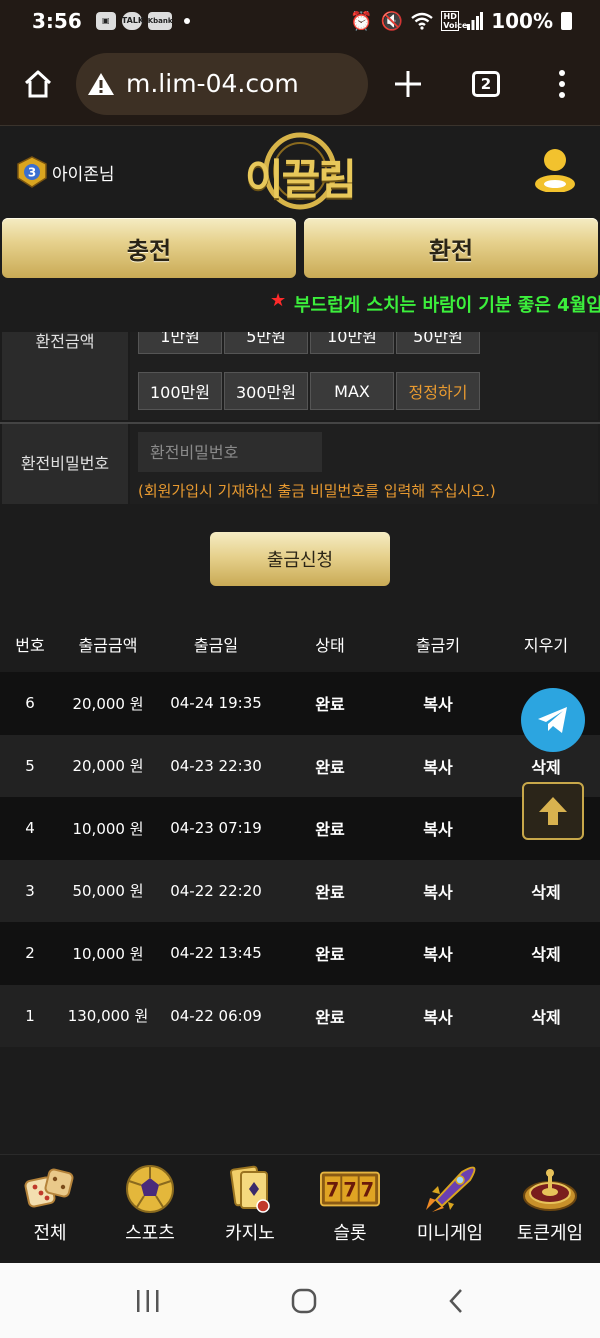  I want to click on nav-label: 스포츠, so click(150, 1233).